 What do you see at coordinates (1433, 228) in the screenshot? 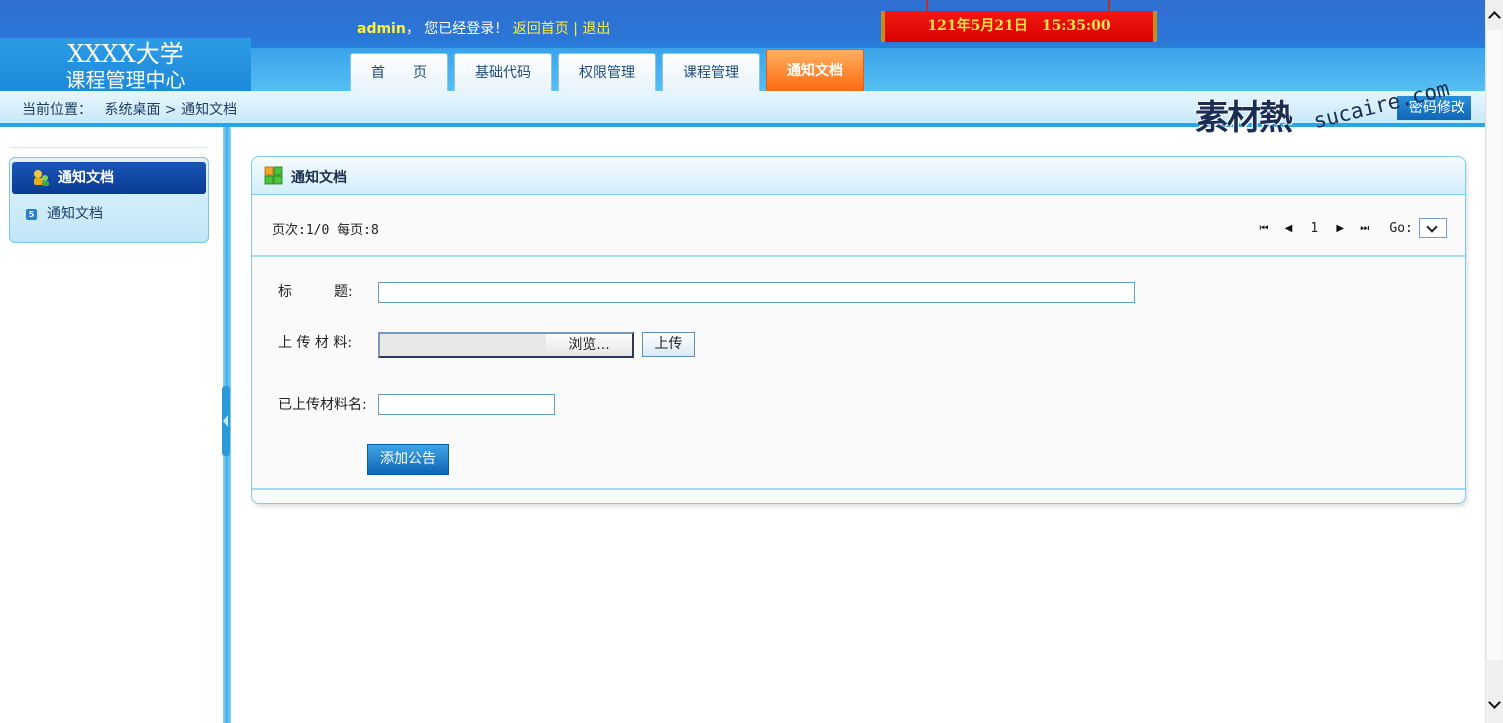
I see `go-page-select` at bounding box center [1433, 228].